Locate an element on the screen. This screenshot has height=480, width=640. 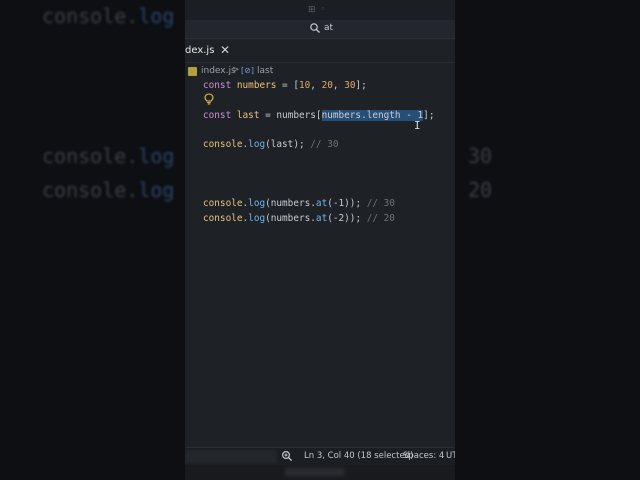
code-line-1: const numbers = [10, 20, 30]; is located at coordinates (285, 85).